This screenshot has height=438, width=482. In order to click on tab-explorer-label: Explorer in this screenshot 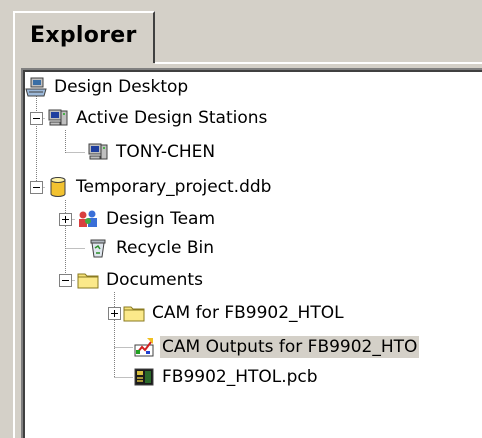, I will do `click(83, 35)`.